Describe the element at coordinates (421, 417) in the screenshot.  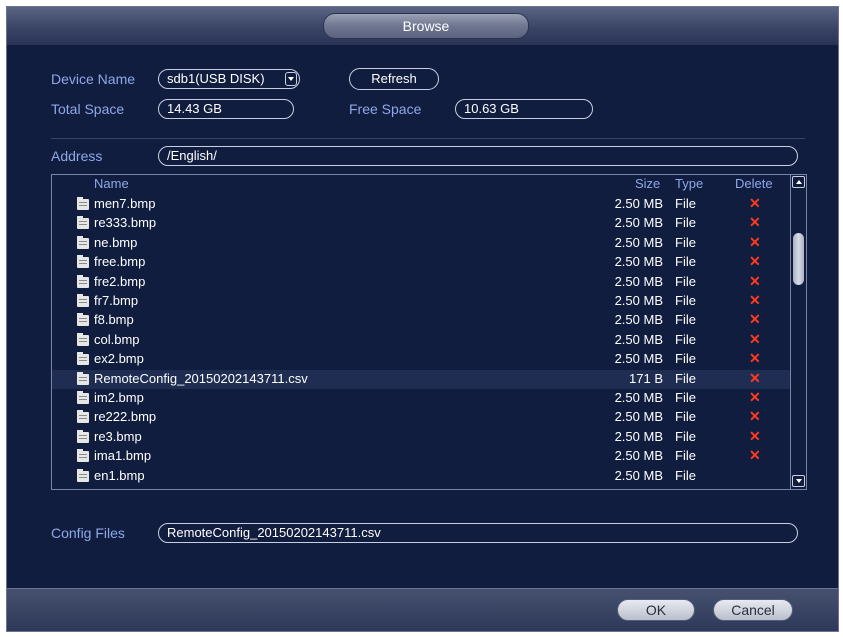
I see `file-row: re222.bmp 2.50 MB File ✕` at that location.